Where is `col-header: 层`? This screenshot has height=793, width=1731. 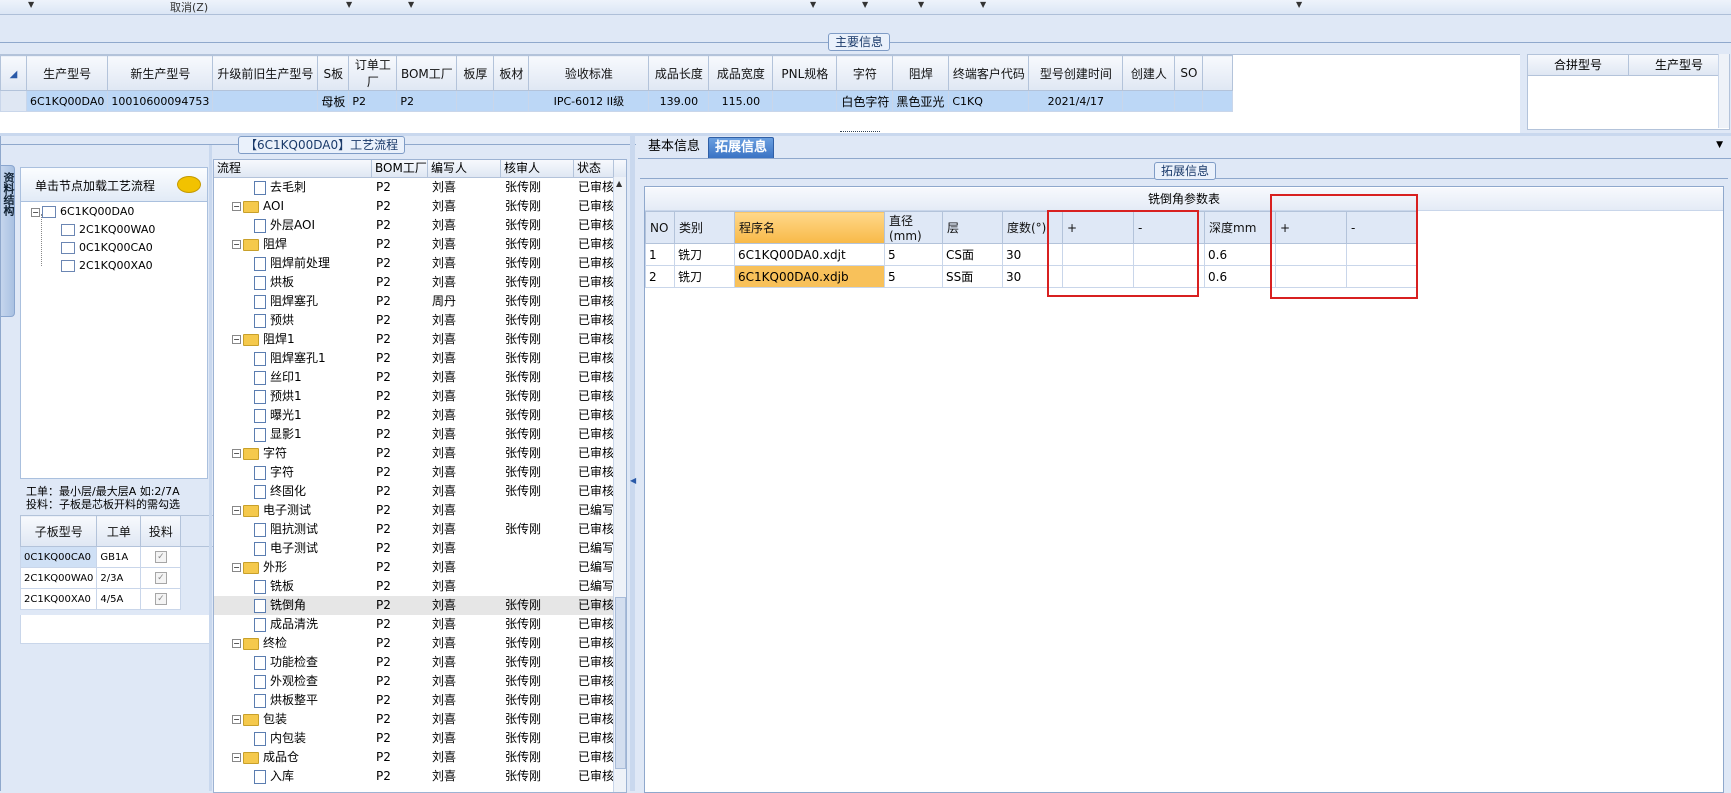 col-header: 层 is located at coordinates (972, 227).